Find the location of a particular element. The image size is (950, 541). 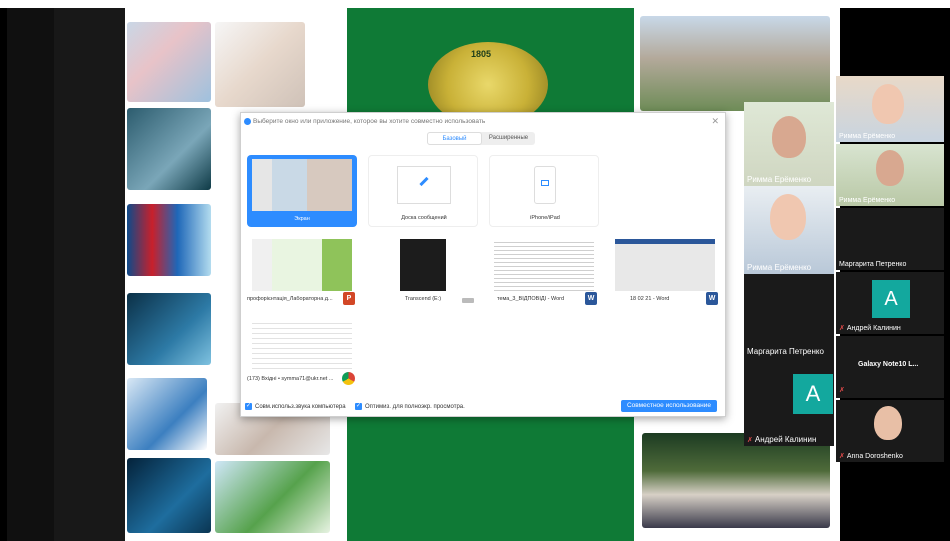

tab-advanced: Расширенные is located at coordinates (508, 138).